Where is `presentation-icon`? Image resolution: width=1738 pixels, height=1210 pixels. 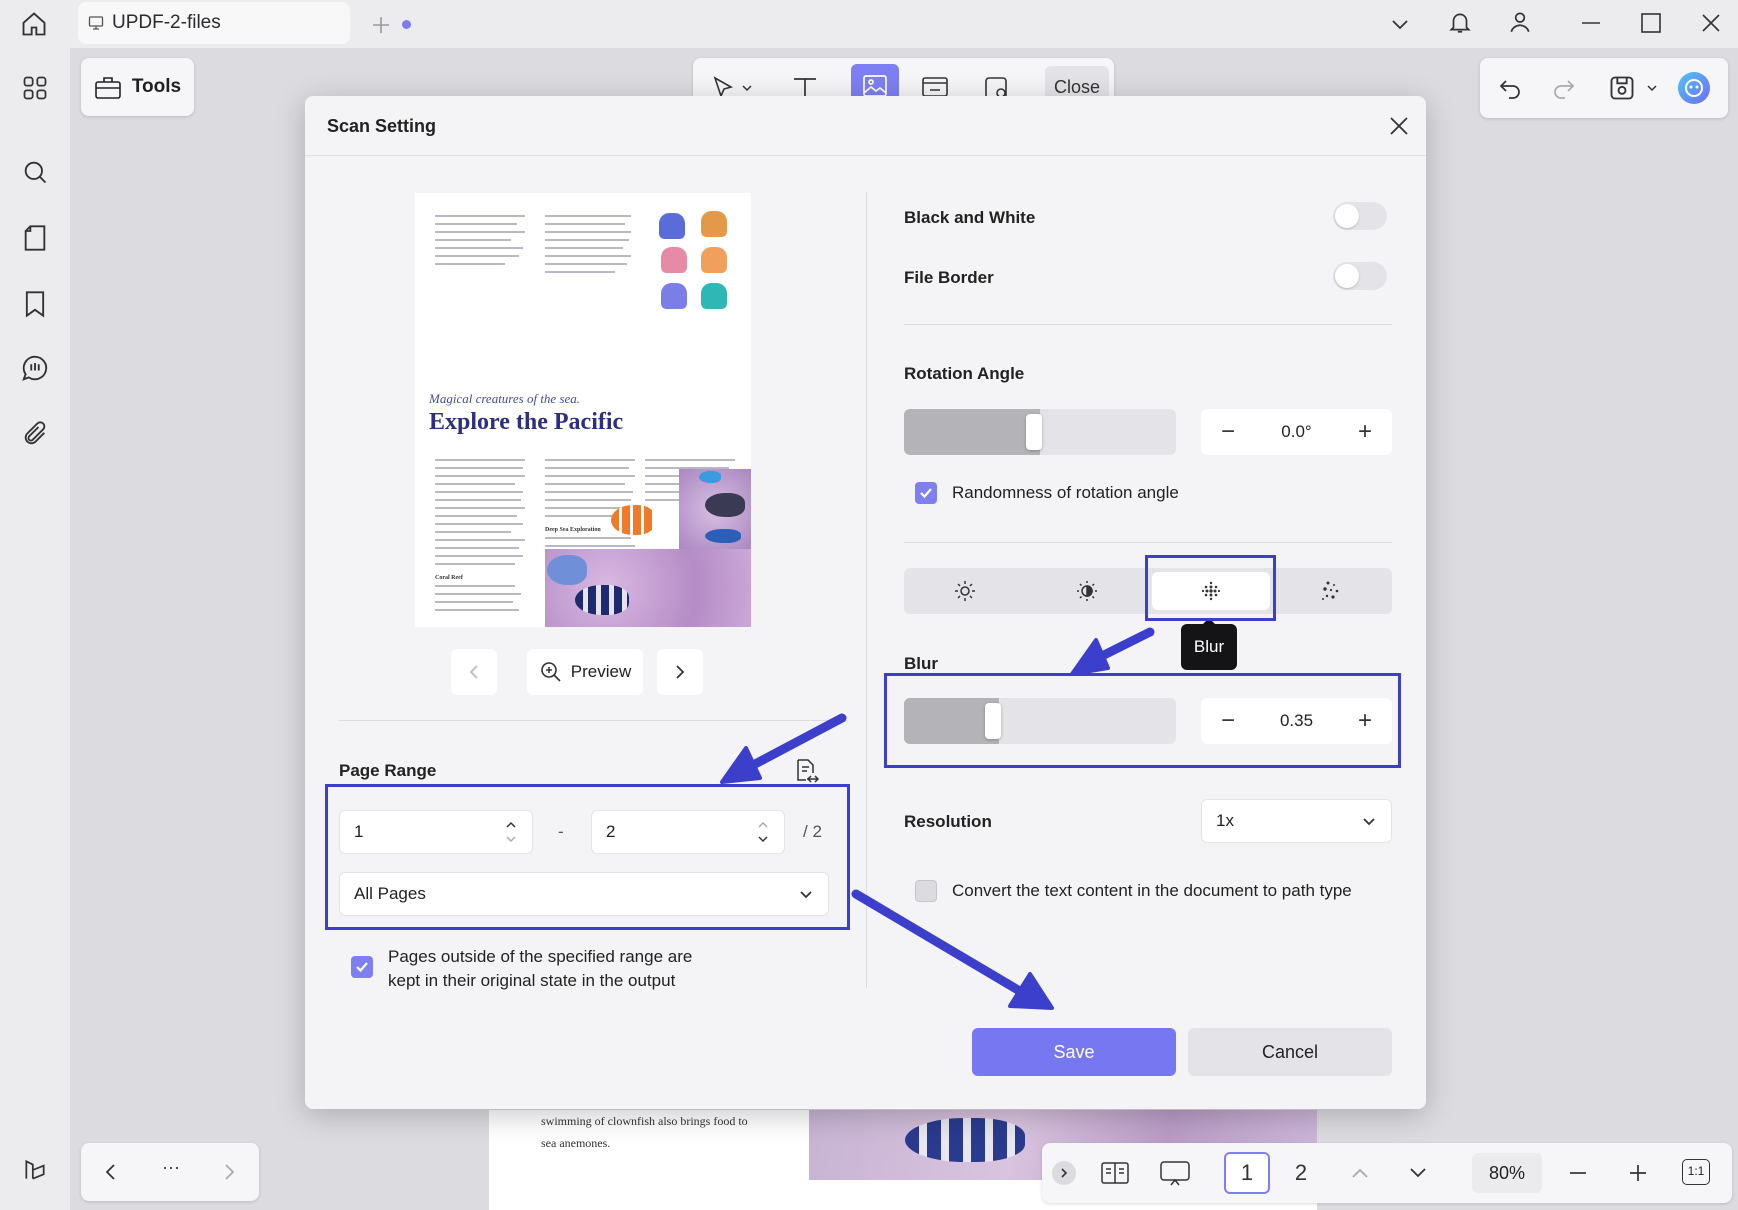 presentation-icon is located at coordinates (1175, 1173).